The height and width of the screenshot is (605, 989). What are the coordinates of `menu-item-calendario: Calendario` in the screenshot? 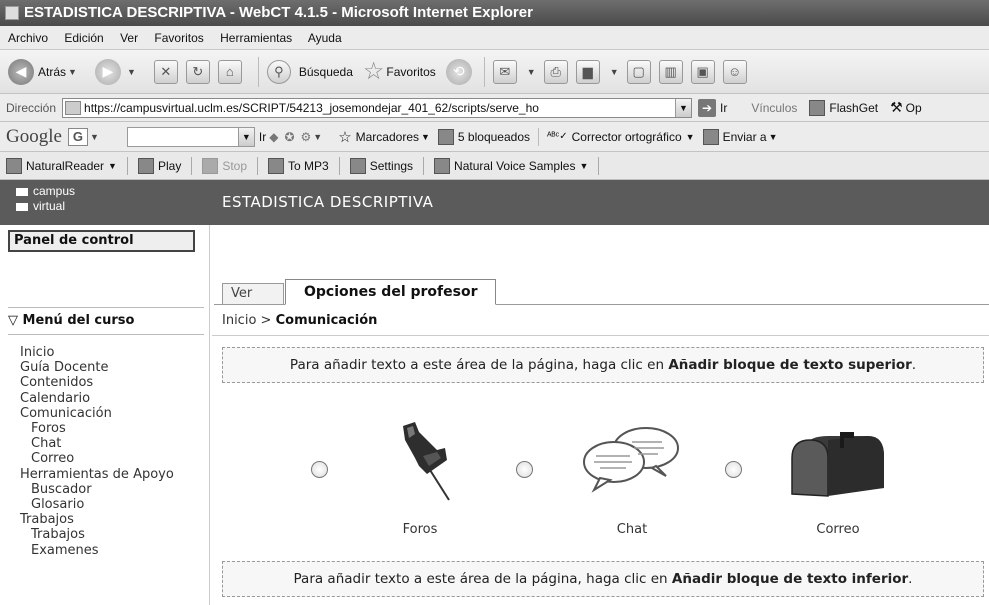 It's located at (97, 398).